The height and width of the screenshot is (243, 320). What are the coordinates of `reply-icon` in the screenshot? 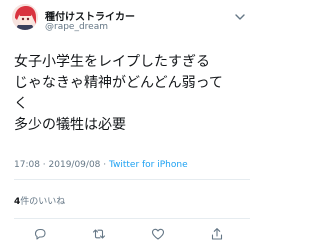 It's located at (40, 234).